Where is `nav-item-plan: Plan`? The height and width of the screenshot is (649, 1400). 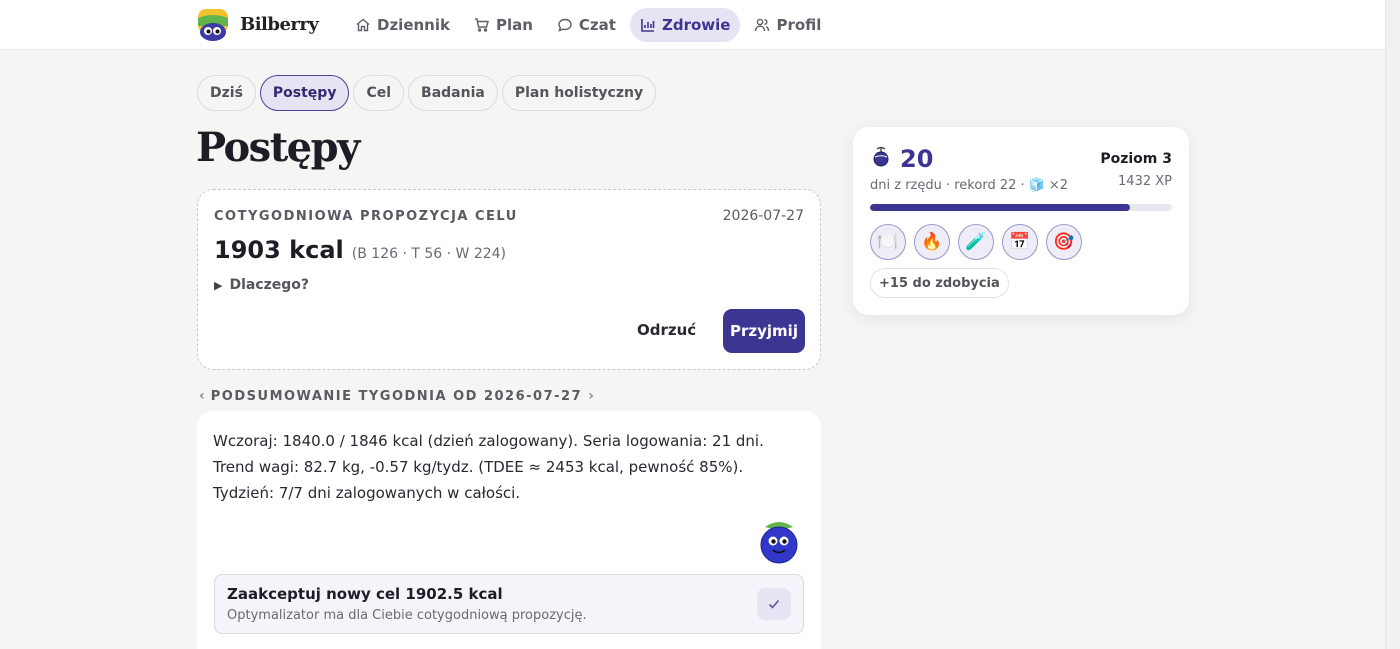 nav-item-plan: Plan is located at coordinates (503, 25).